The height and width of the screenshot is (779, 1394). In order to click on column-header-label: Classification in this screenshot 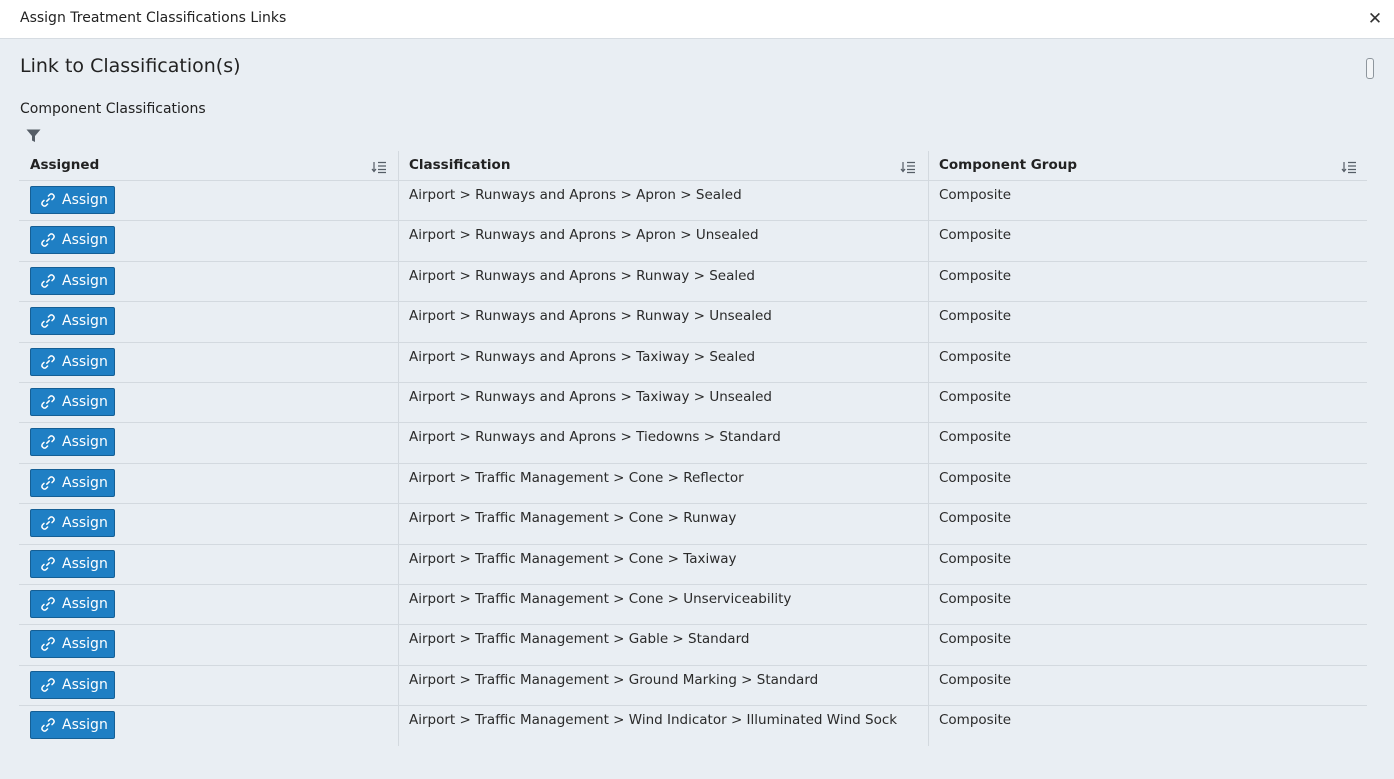, I will do `click(460, 165)`.